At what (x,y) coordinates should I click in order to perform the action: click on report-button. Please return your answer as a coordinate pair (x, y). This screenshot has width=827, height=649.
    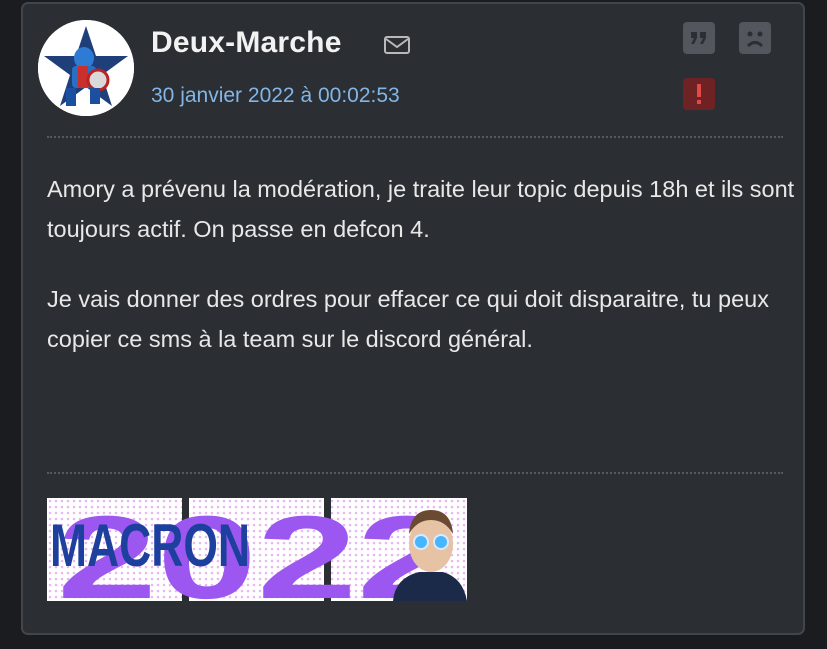
    Looking at the image, I should click on (699, 94).